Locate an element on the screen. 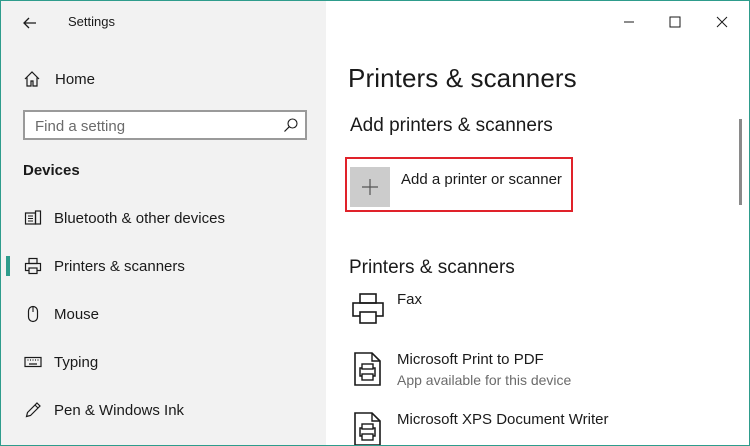 This screenshot has width=750, height=446. sidebar-item-pen: Pen & Windows Ink is located at coordinates (163, 410).